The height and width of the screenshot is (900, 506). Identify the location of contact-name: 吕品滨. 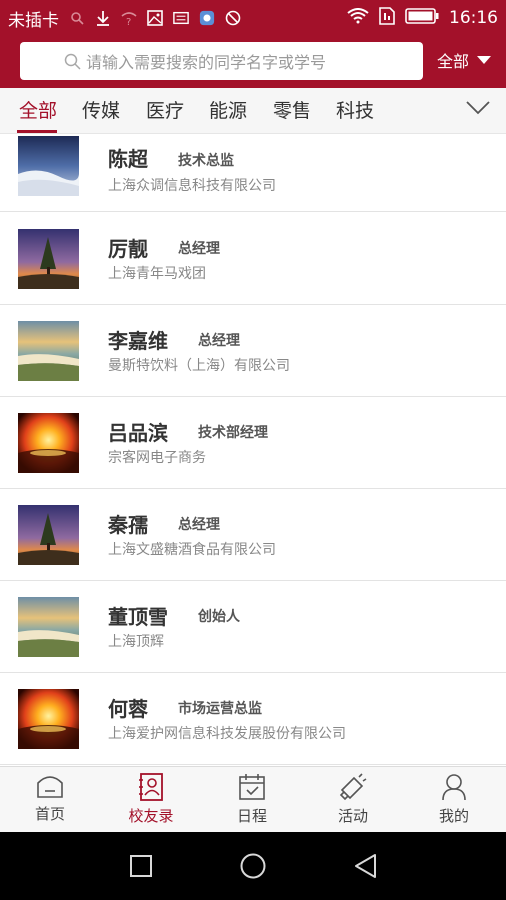
(138, 433).